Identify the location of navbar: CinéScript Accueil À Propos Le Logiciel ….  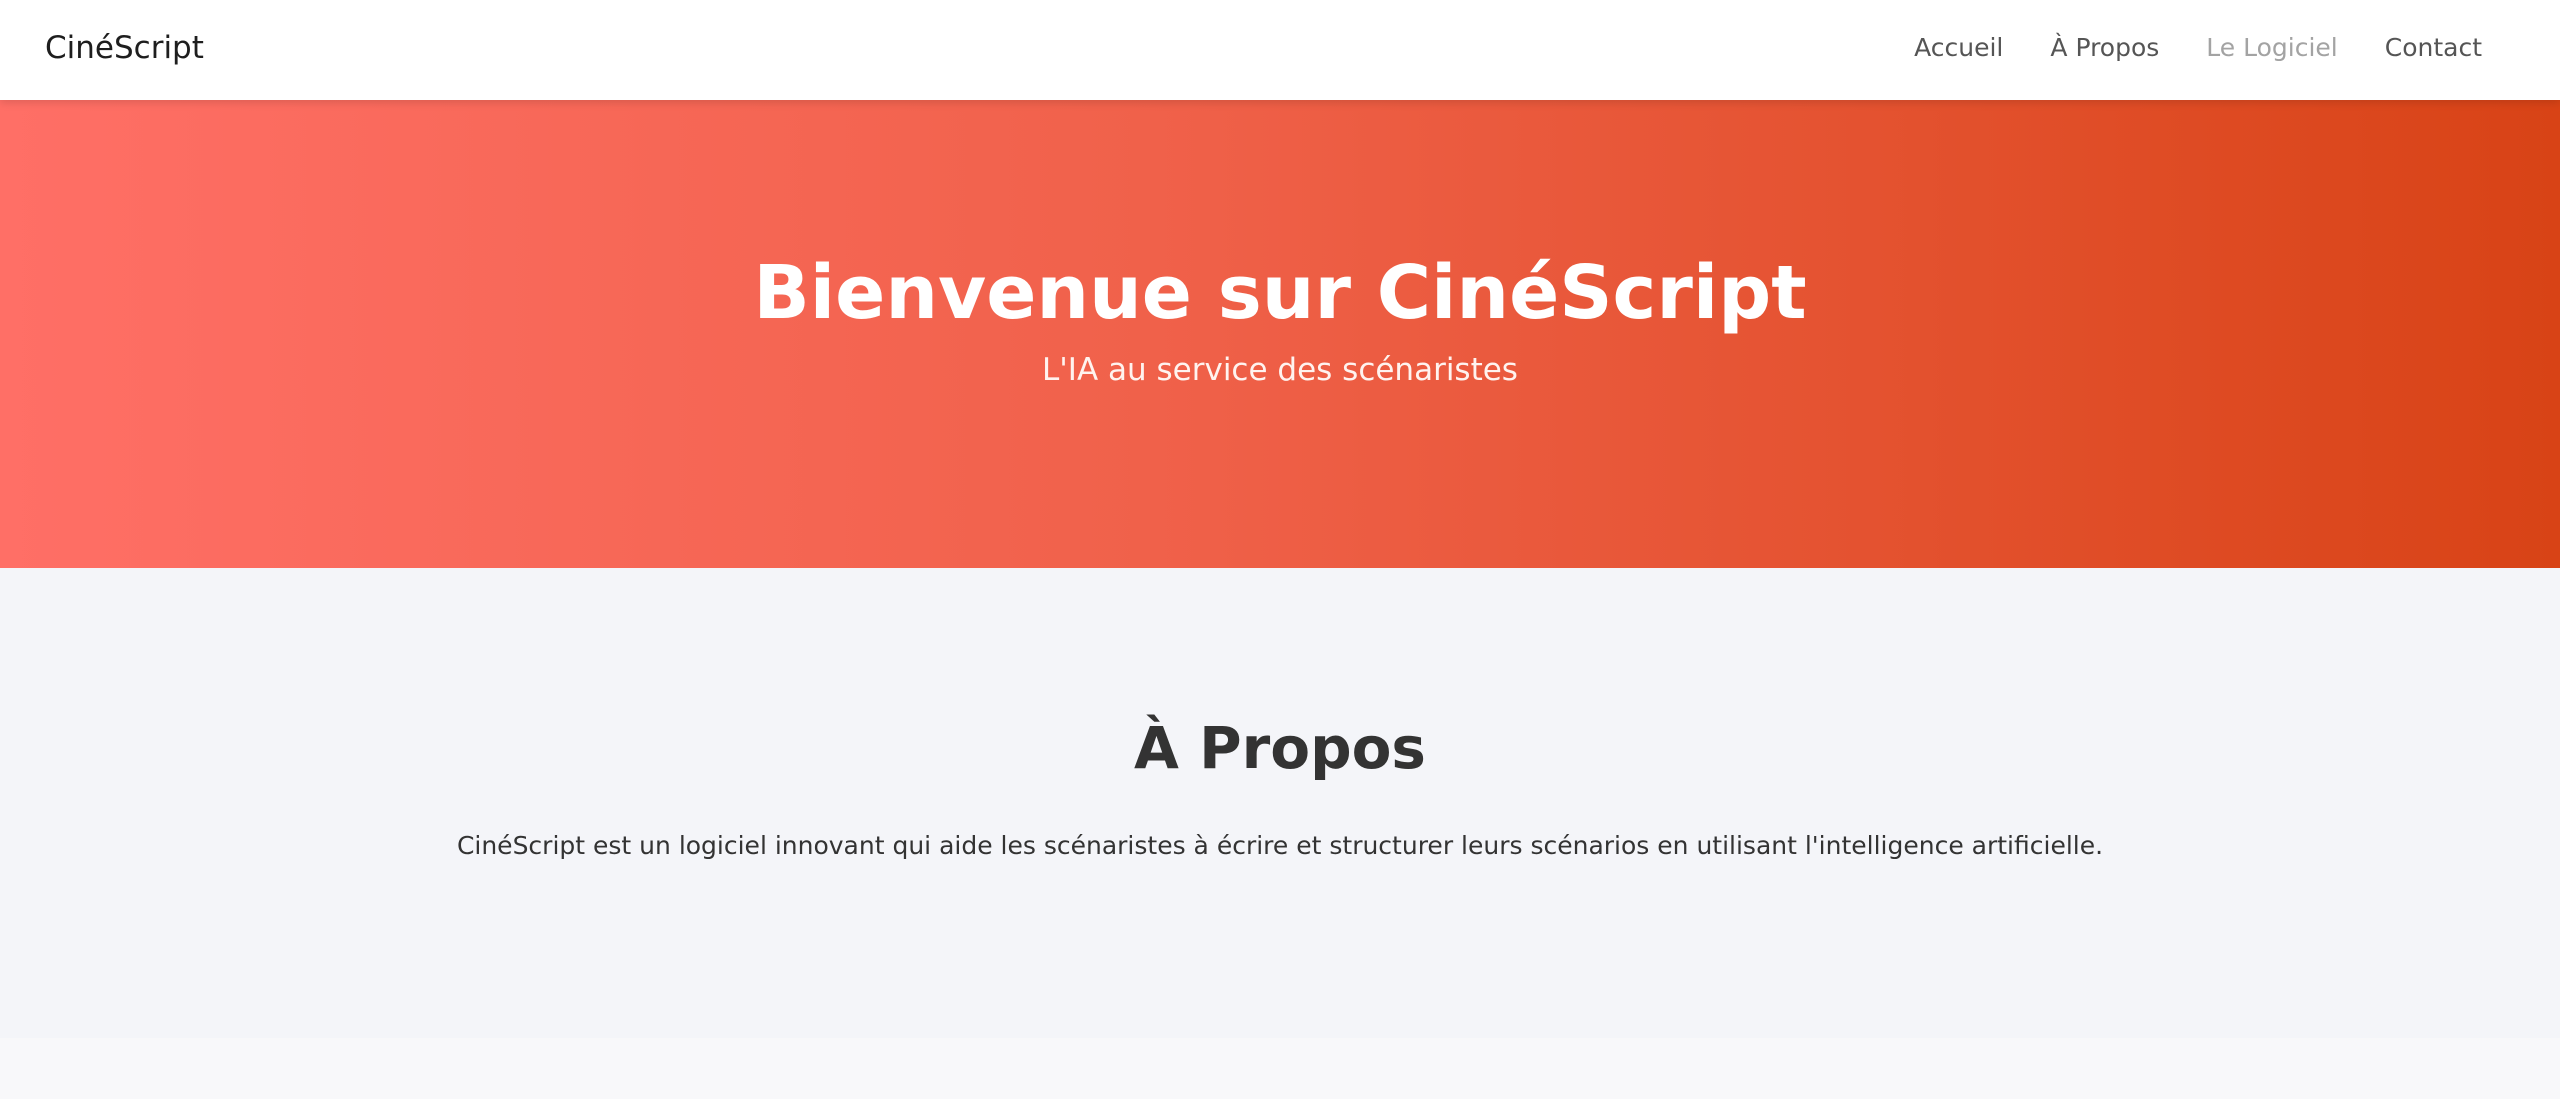
(1280, 50).